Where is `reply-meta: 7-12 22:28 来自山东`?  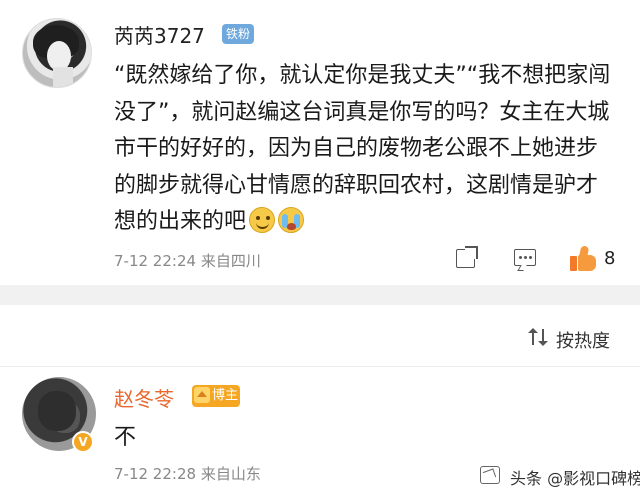 reply-meta: 7-12 22:28 来自山东 is located at coordinates (187, 473).